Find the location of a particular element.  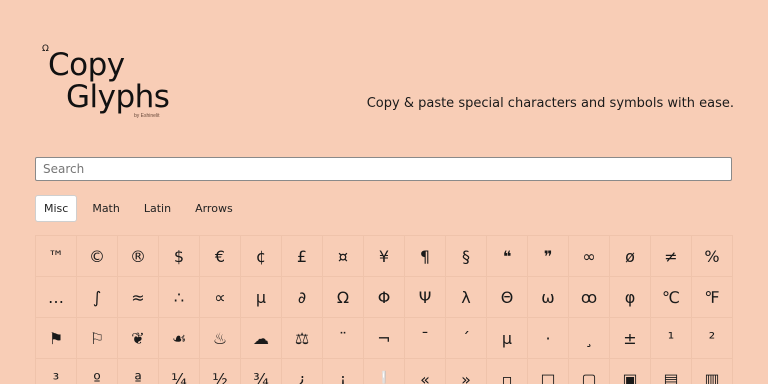

glyph-cell: £ is located at coordinates (302, 256).